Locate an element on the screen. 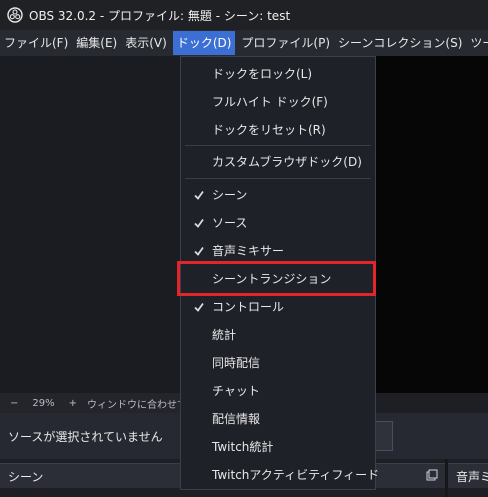  menu-item-label: カスタムブラウザドック(D) is located at coordinates (287, 162).